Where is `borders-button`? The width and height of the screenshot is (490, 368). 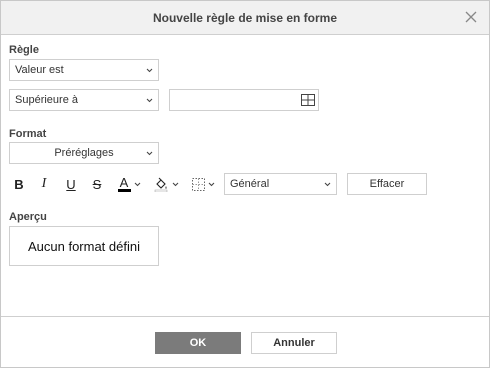 borders-button is located at coordinates (203, 184).